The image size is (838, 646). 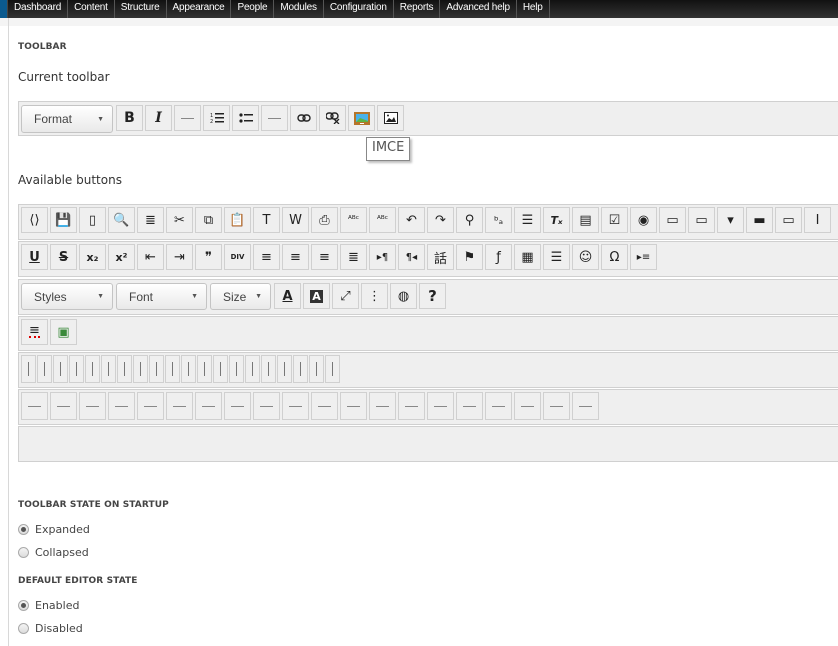 I want to click on radio-enabled: Enabled, so click(x=48, y=605).